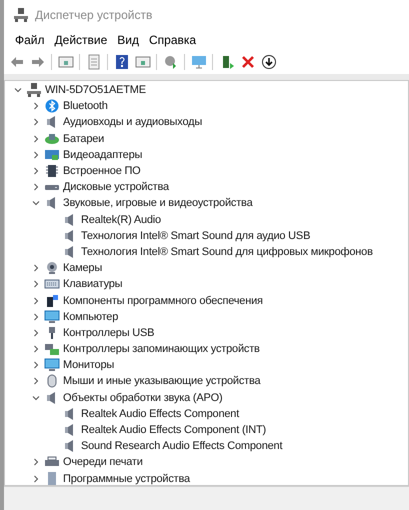 The width and height of the screenshot is (409, 510). Describe the element at coordinates (52, 268) in the screenshot. I see `camera-icon` at that location.